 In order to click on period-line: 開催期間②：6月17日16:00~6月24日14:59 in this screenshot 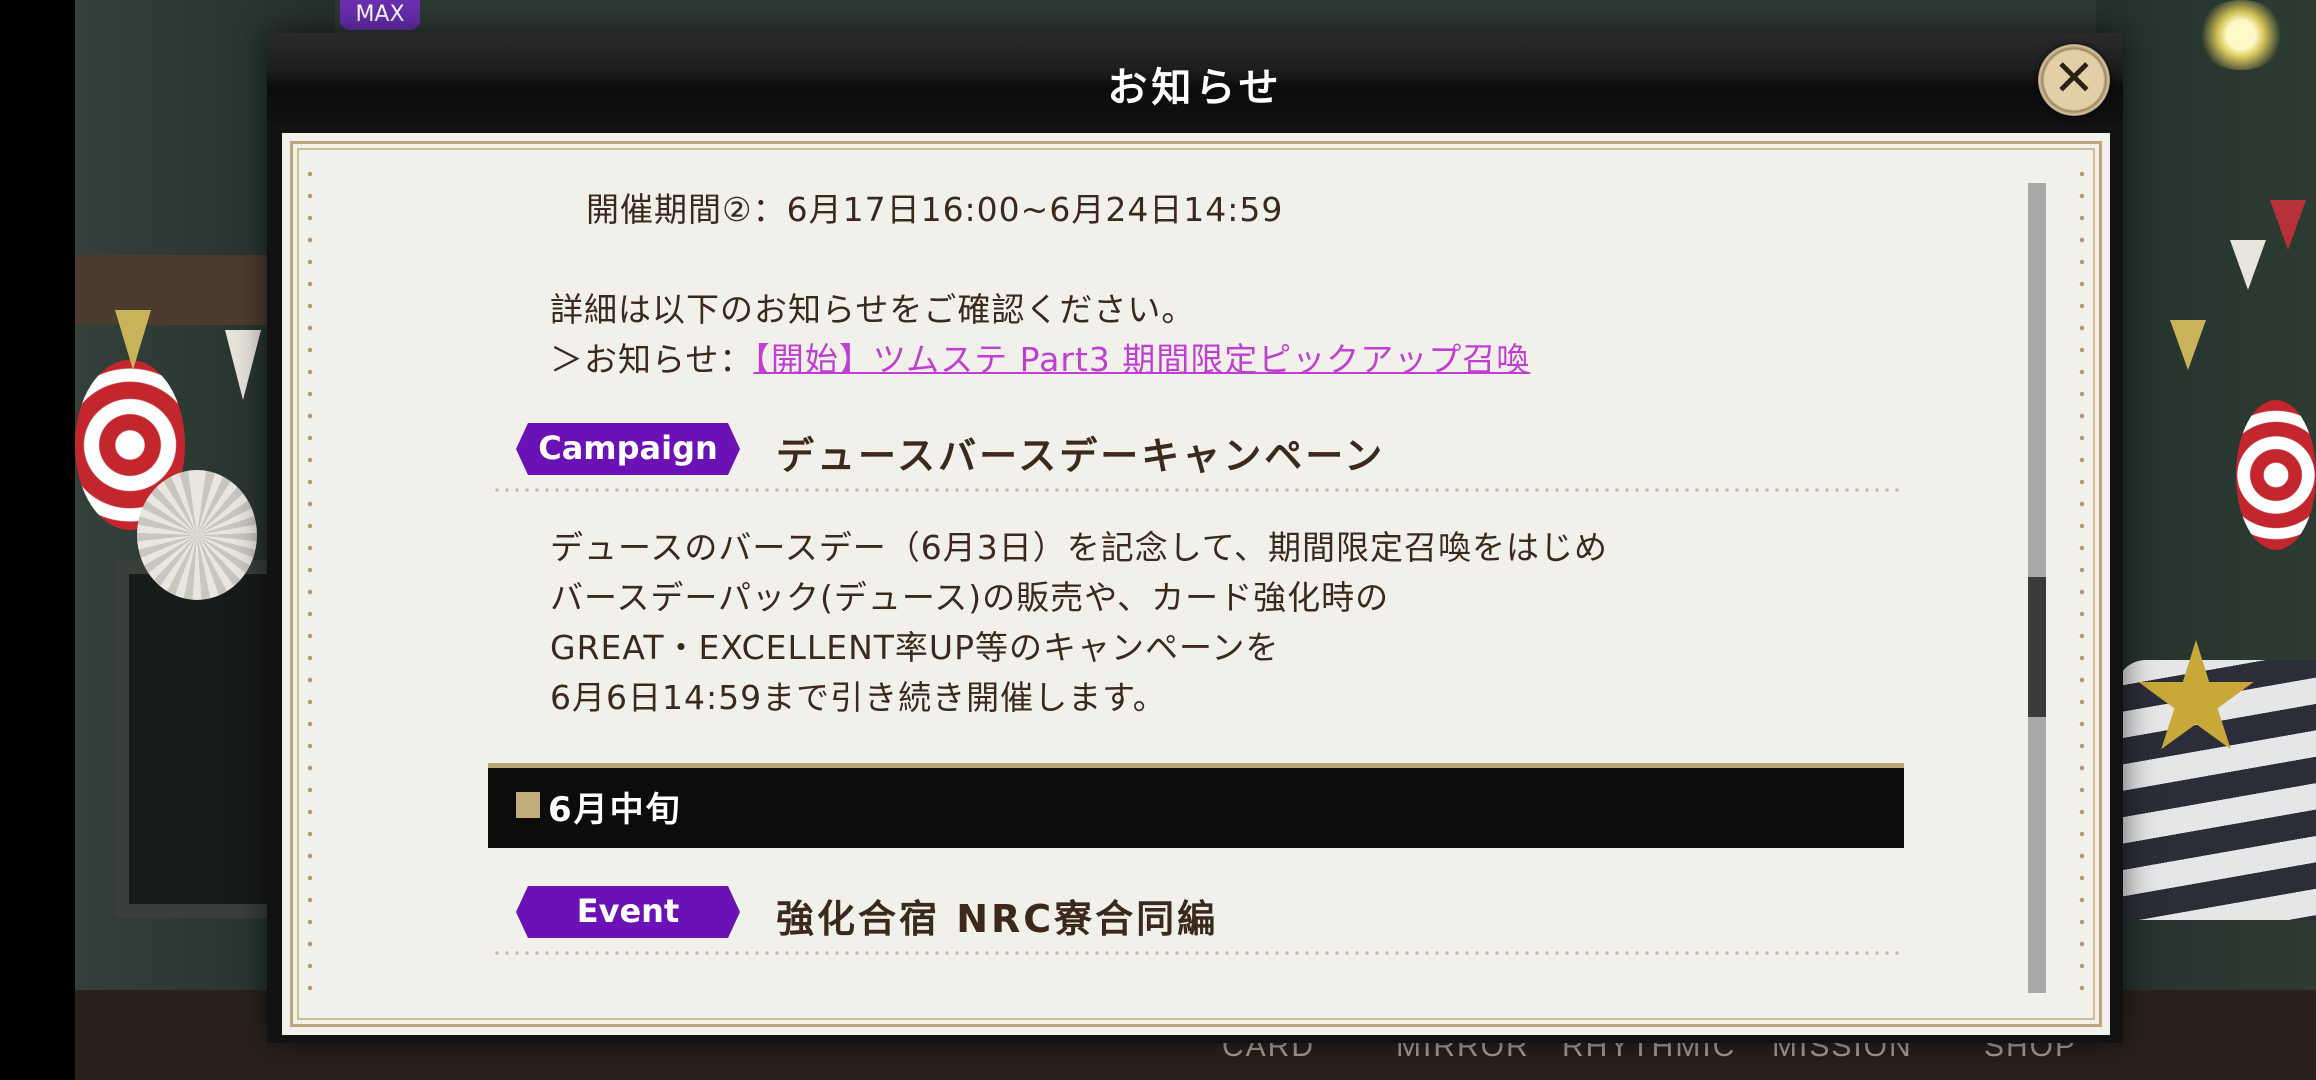, I will do `click(935, 209)`.